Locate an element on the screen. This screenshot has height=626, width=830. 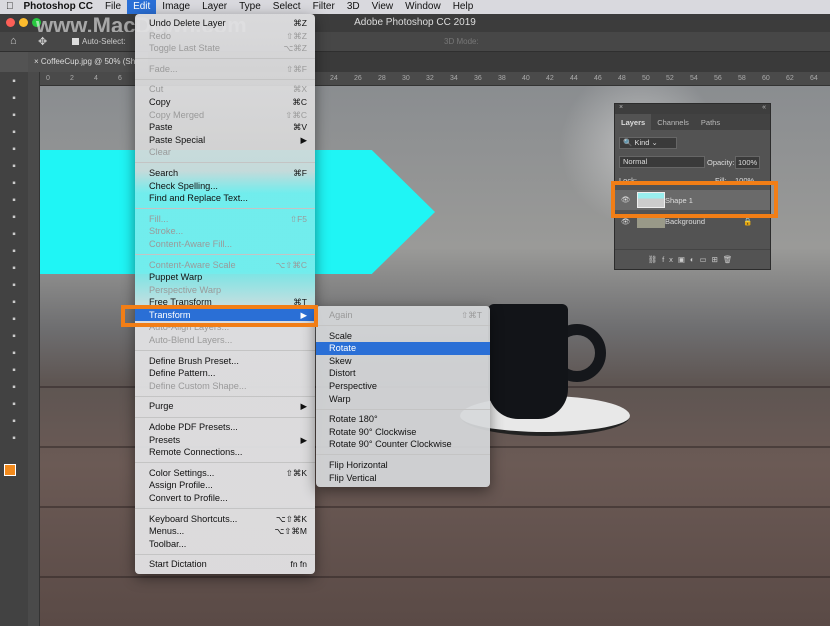
stamp-tool-icon: ▪ is located at coordinates (14, 235).